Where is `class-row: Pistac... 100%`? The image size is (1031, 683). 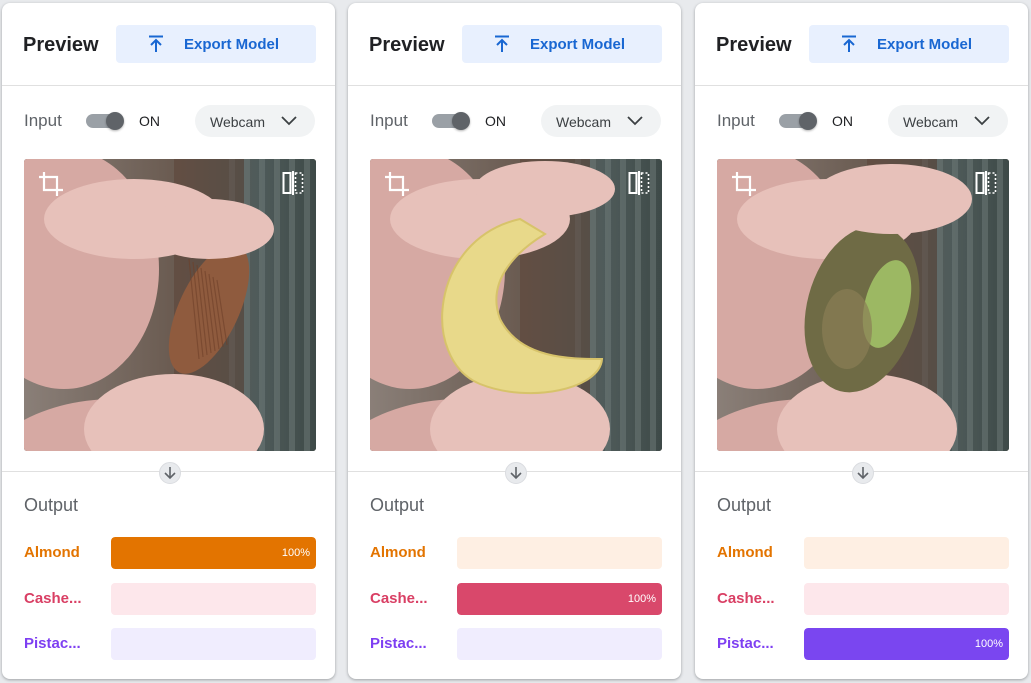
class-row: Pistac... 100% is located at coordinates (861, 644).